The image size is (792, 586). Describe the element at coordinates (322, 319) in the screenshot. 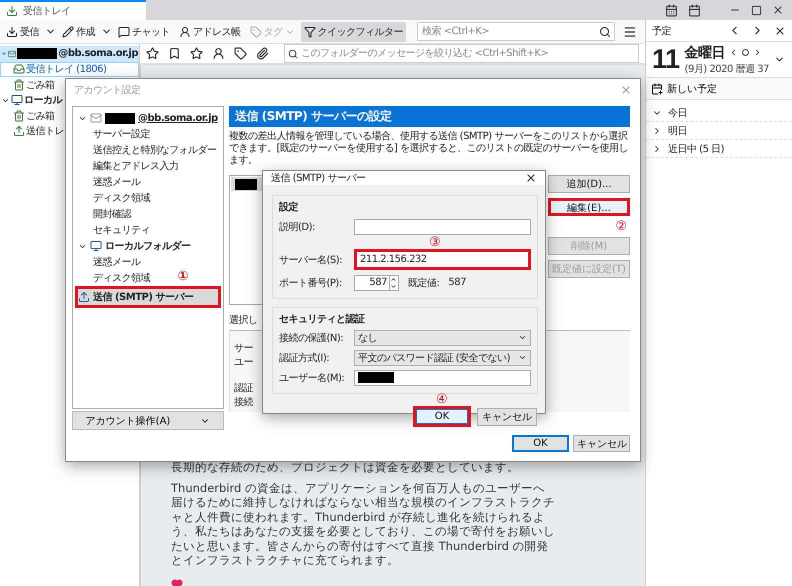

I see `group-title: セキュリティと認証` at that location.